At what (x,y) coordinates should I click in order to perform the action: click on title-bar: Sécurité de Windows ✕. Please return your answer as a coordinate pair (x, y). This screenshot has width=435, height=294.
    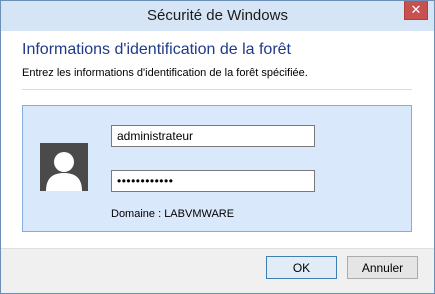
    Looking at the image, I should click on (217, 16).